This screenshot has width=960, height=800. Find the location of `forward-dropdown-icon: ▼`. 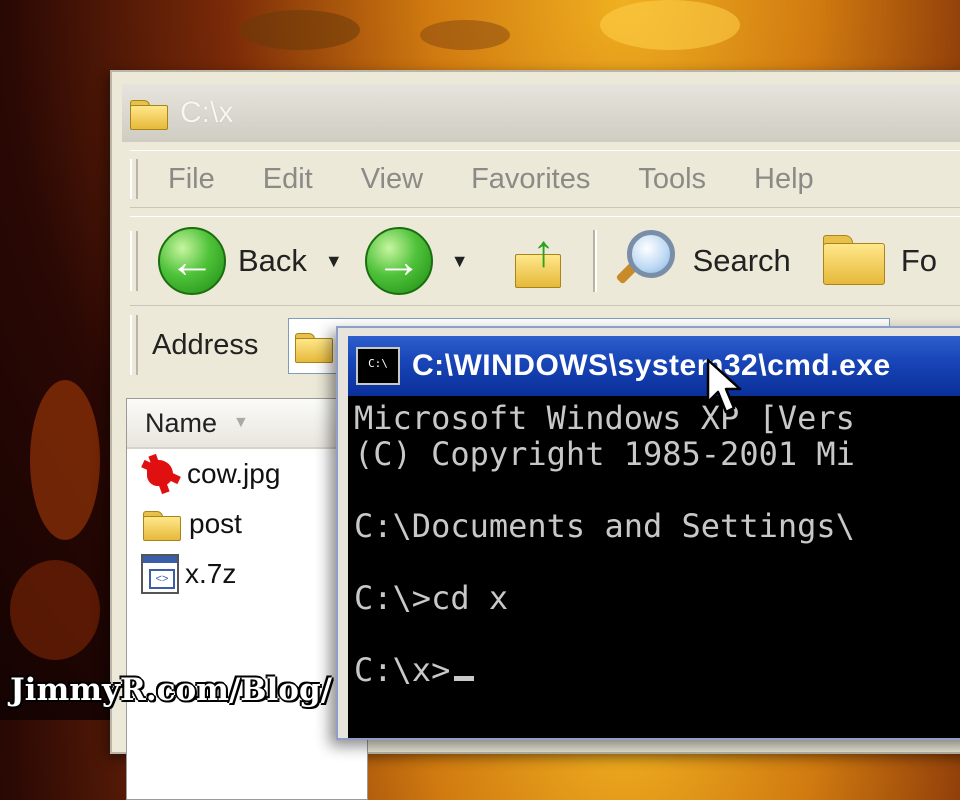

forward-dropdown-icon: ▼ is located at coordinates (460, 261).